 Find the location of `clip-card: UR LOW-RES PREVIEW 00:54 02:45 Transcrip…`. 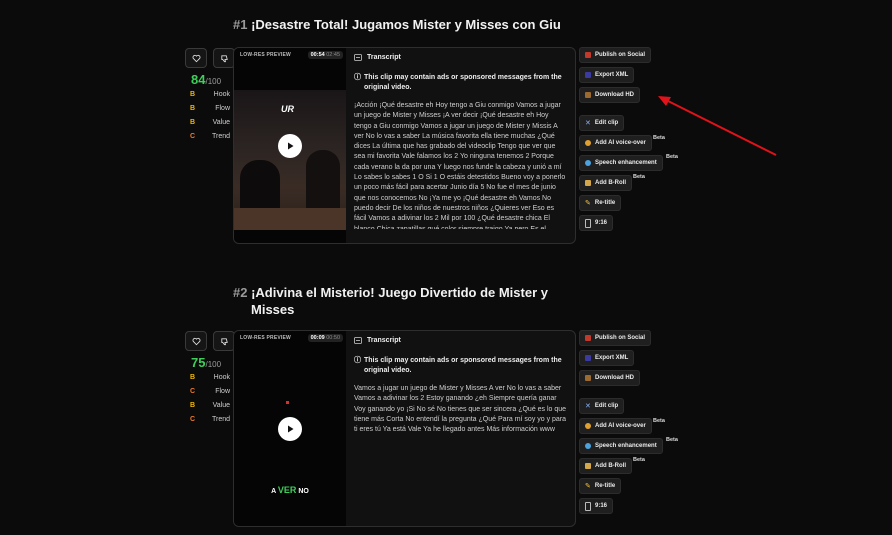

clip-card: UR LOW-RES PREVIEW 00:54 02:45 Transcrip… is located at coordinates (404, 145).